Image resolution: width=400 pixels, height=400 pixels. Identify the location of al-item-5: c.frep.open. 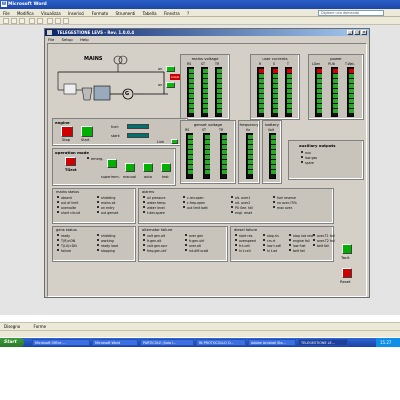
(196, 202).